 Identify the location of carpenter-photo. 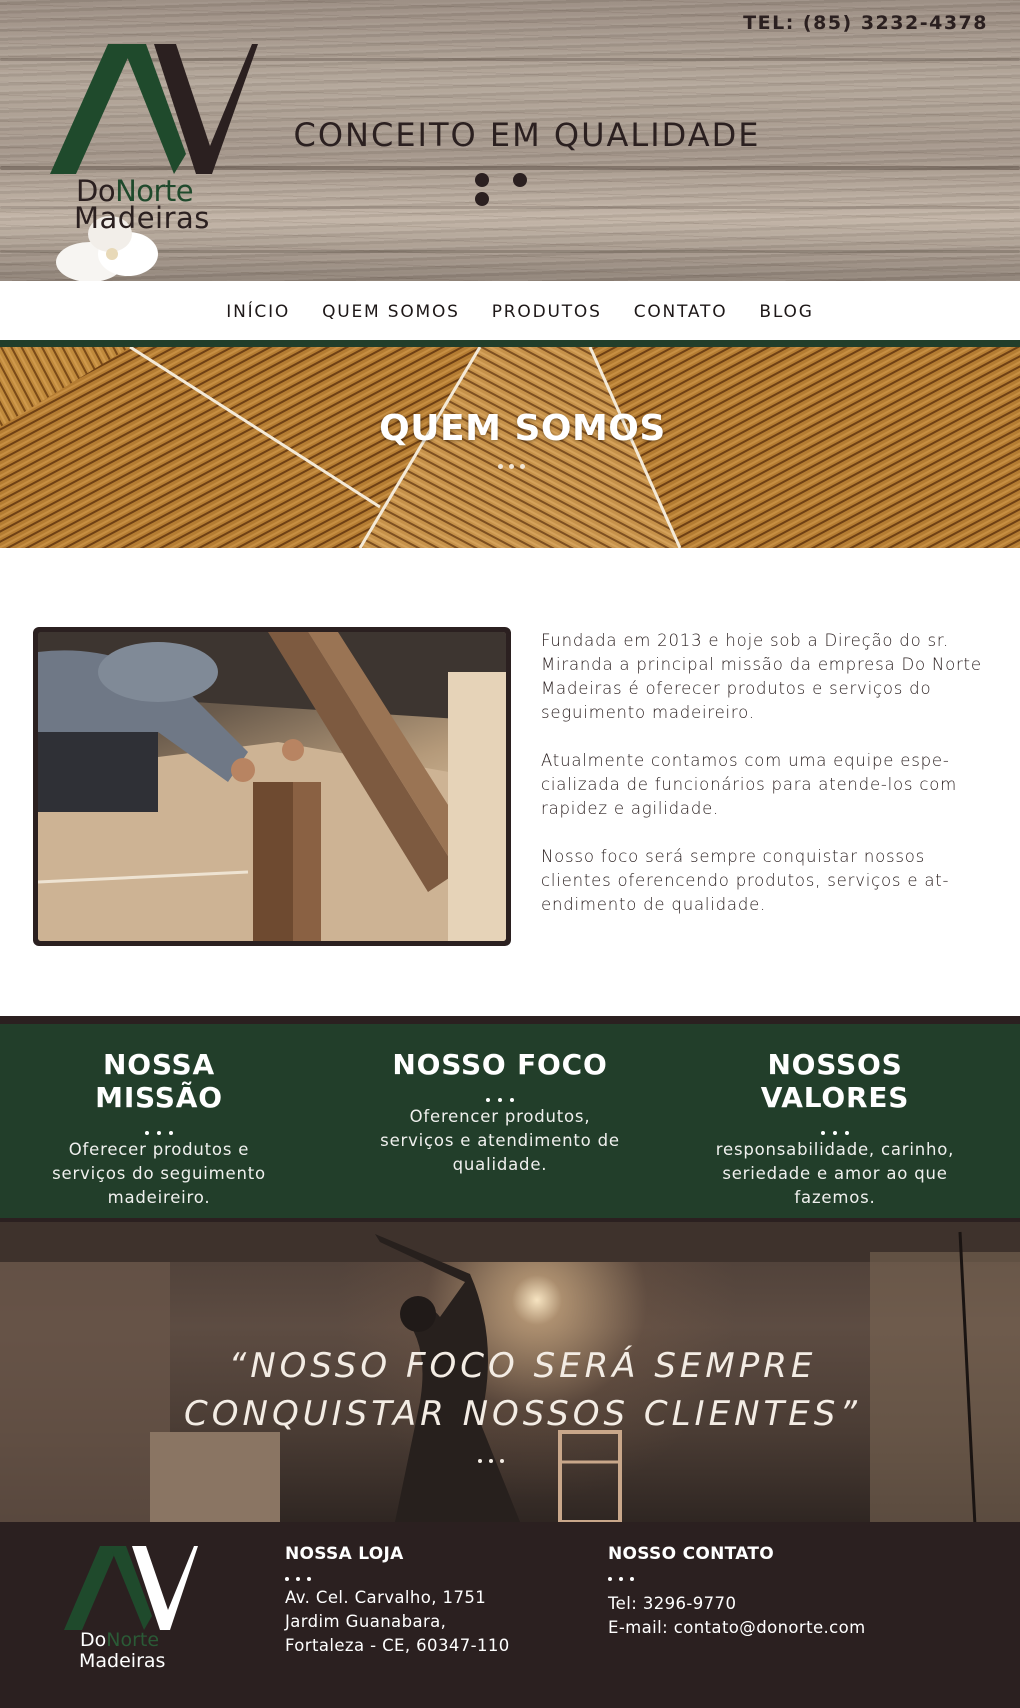
(272, 786).